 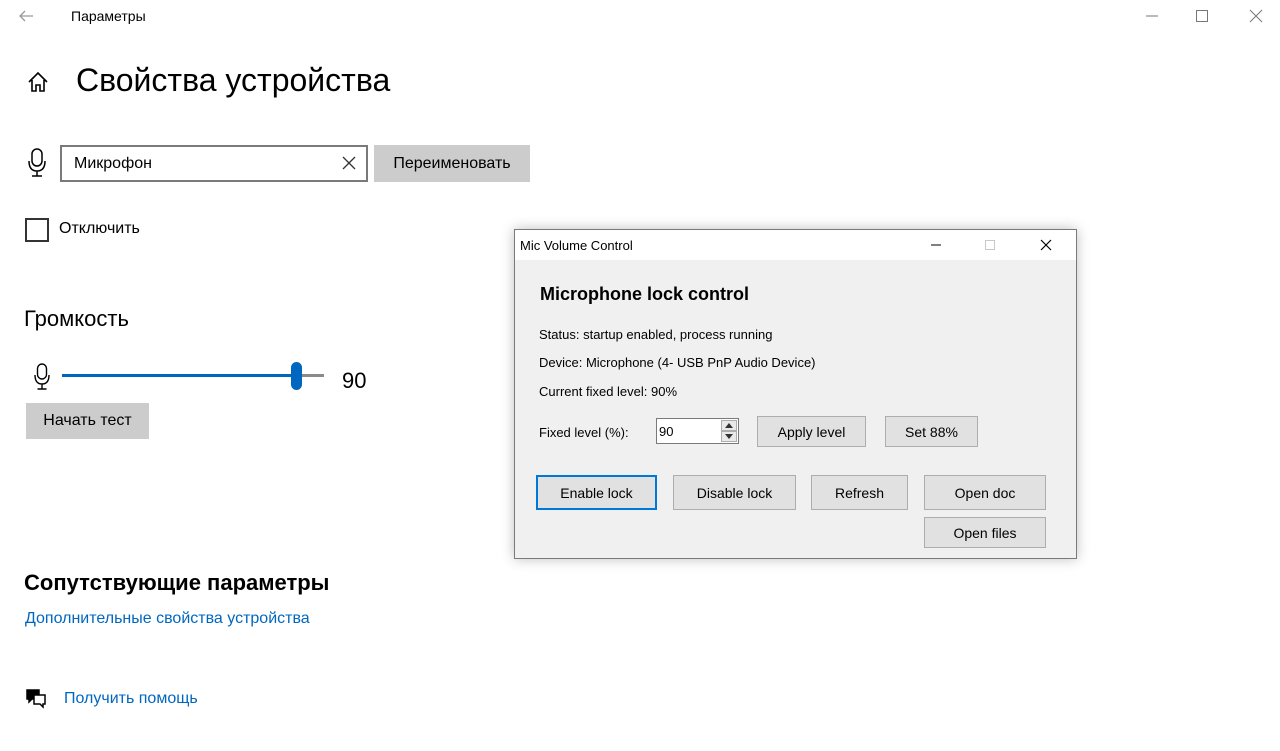 What do you see at coordinates (859, 492) in the screenshot?
I see `refresh-button: Refresh` at bounding box center [859, 492].